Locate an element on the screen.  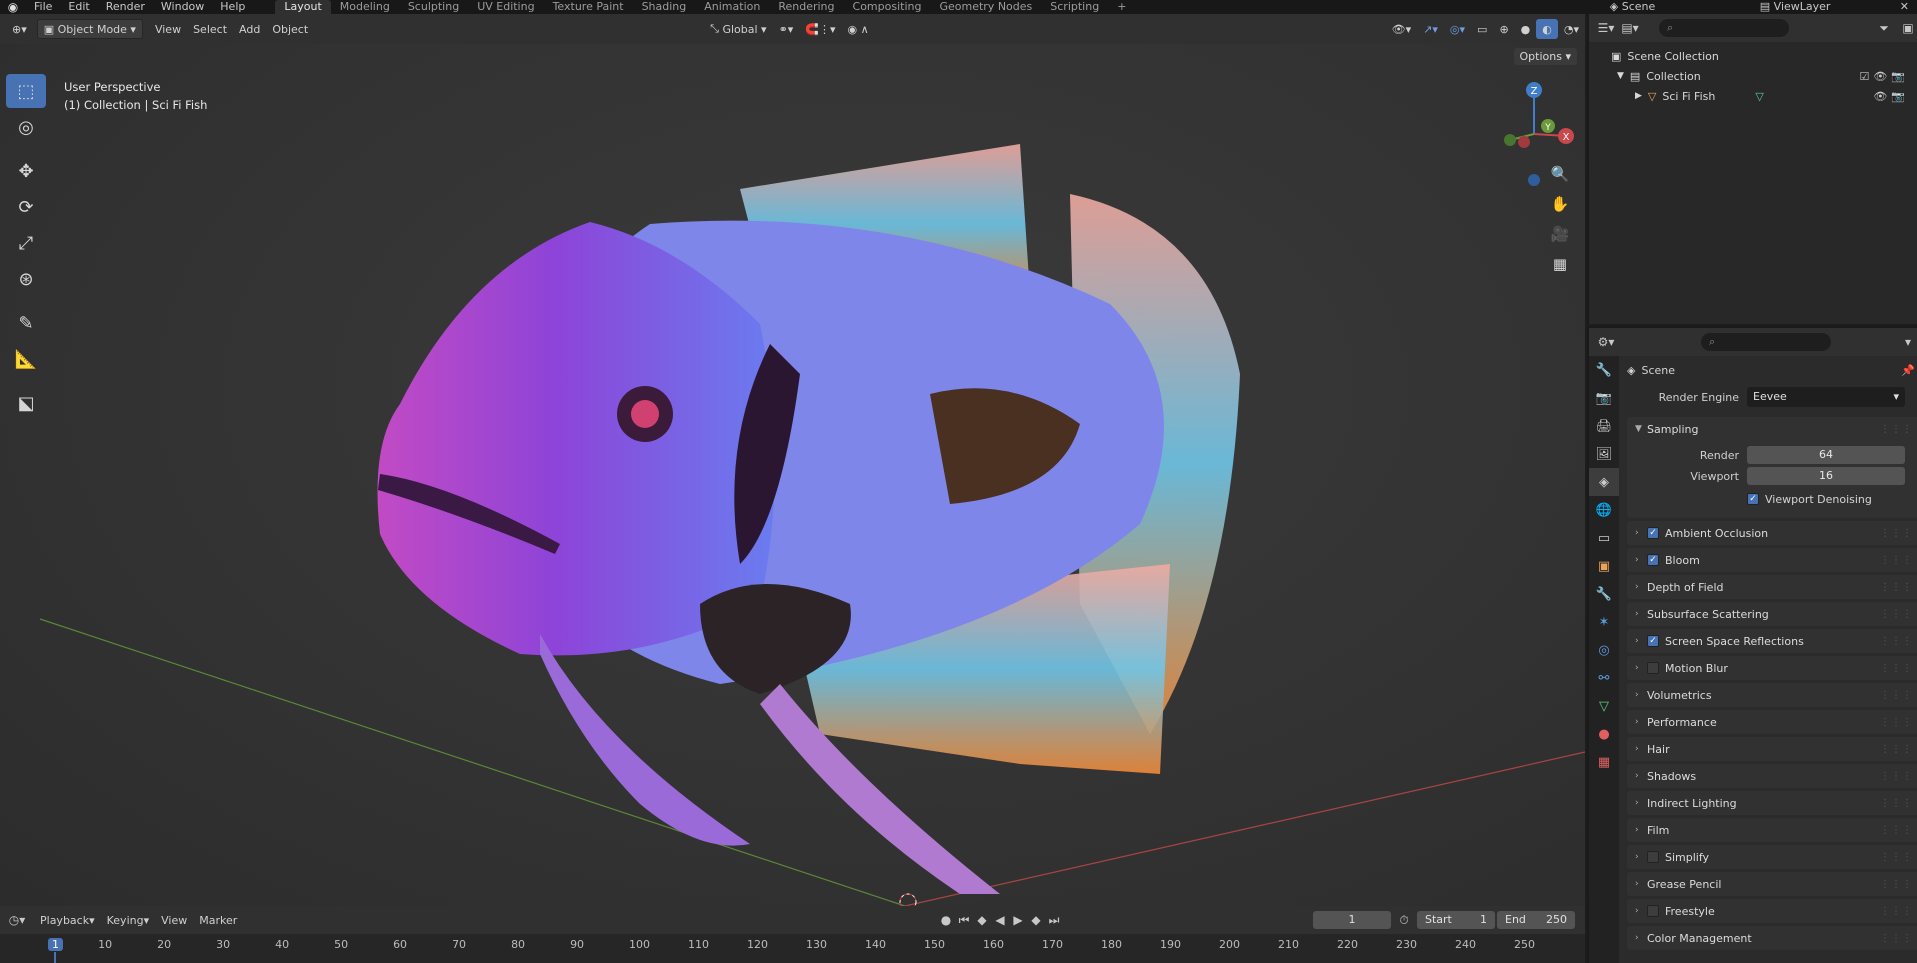
viewport-menu-view: View is located at coordinates (168, 29).